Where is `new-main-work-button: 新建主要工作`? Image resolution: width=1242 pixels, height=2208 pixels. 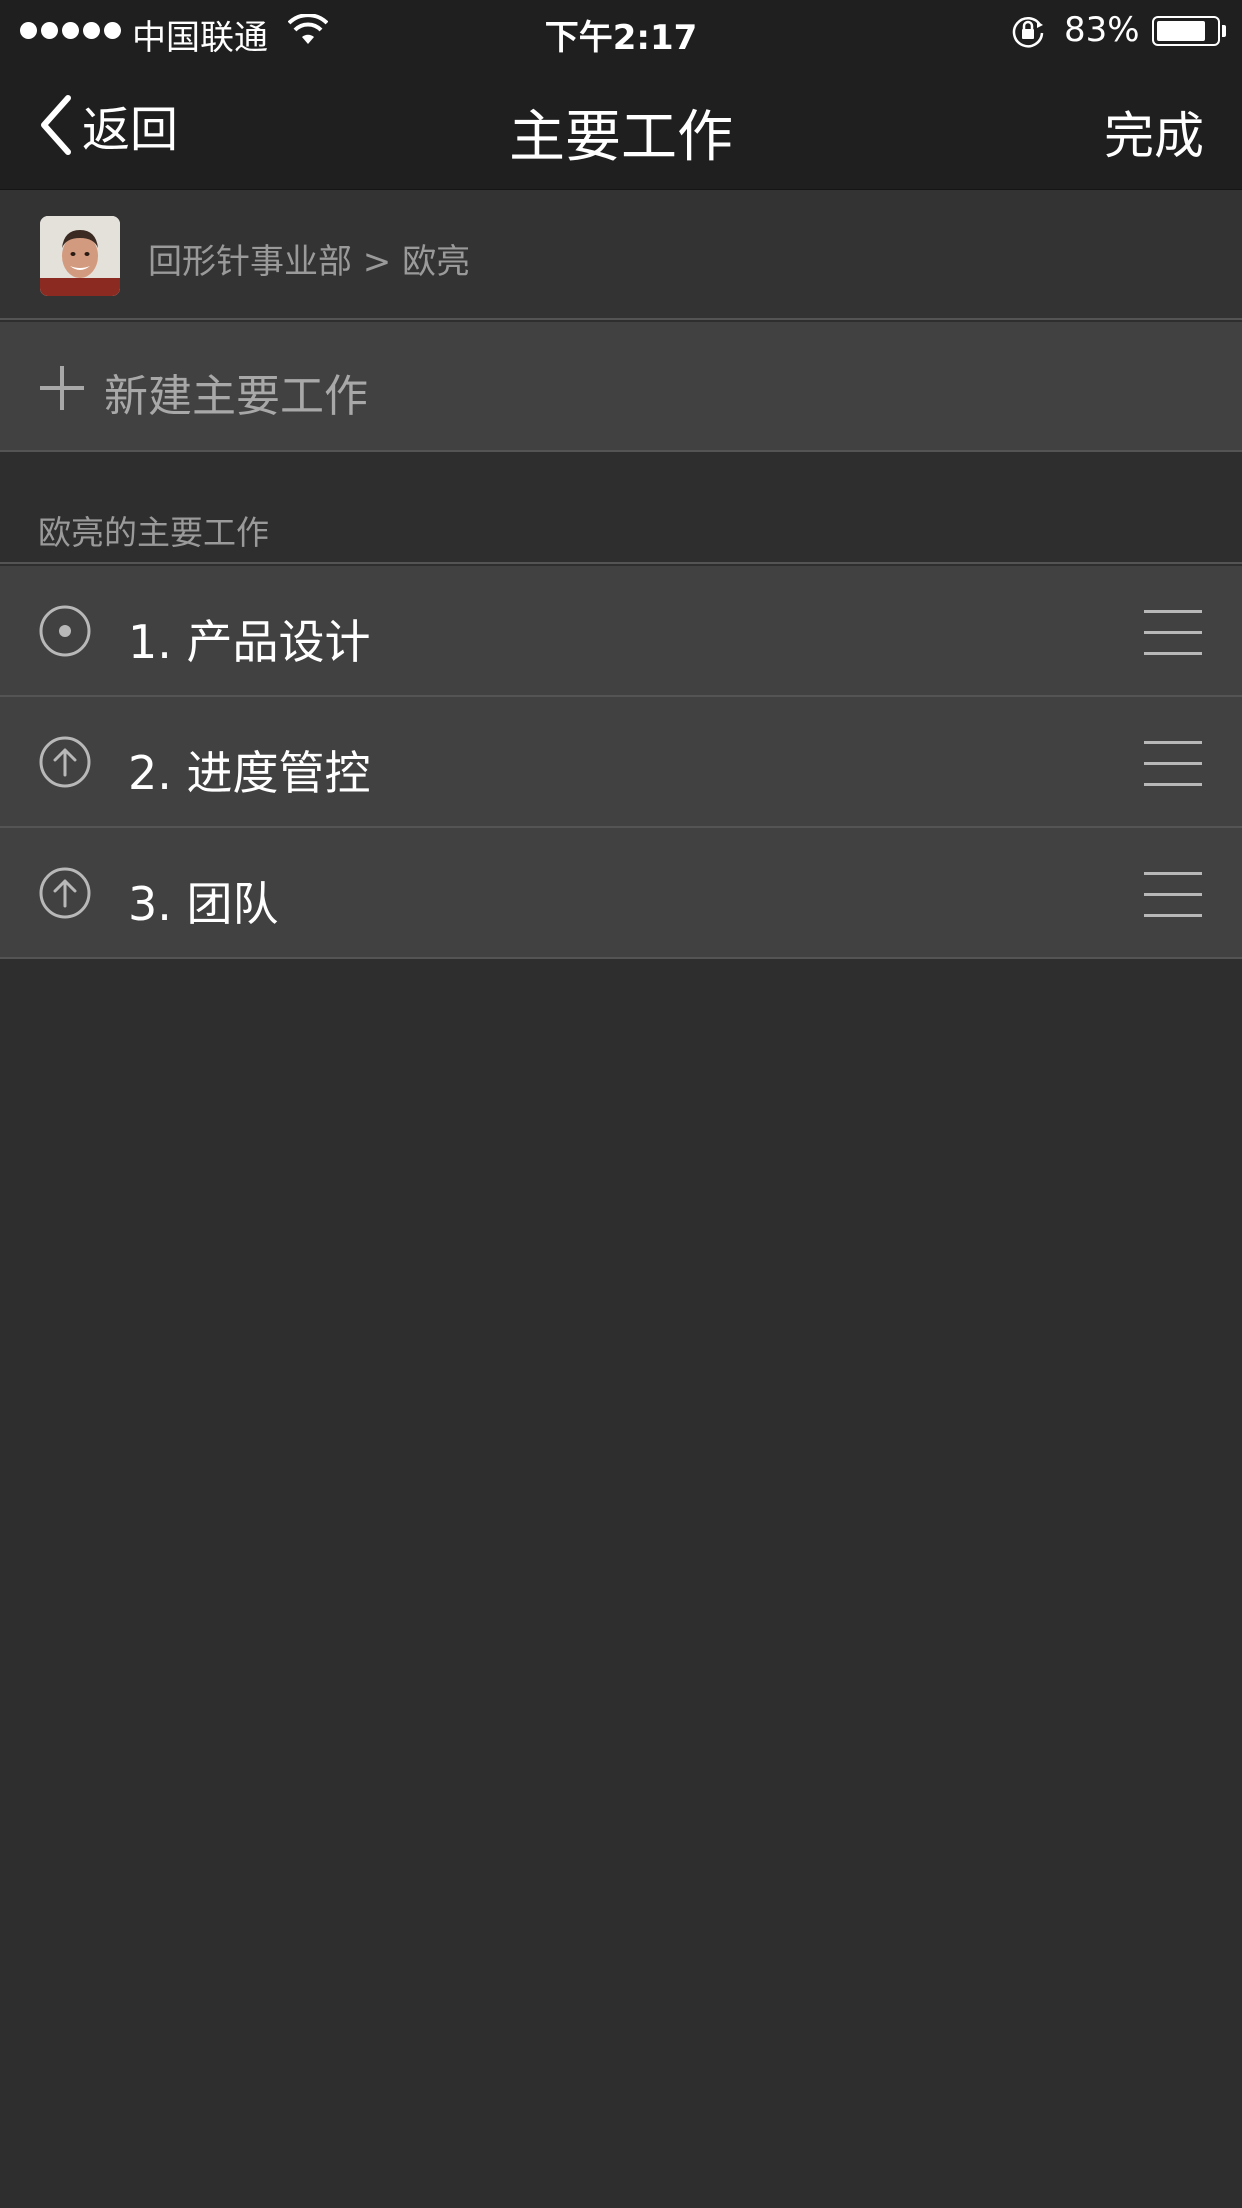 new-main-work-button: 新建主要工作 is located at coordinates (621, 387).